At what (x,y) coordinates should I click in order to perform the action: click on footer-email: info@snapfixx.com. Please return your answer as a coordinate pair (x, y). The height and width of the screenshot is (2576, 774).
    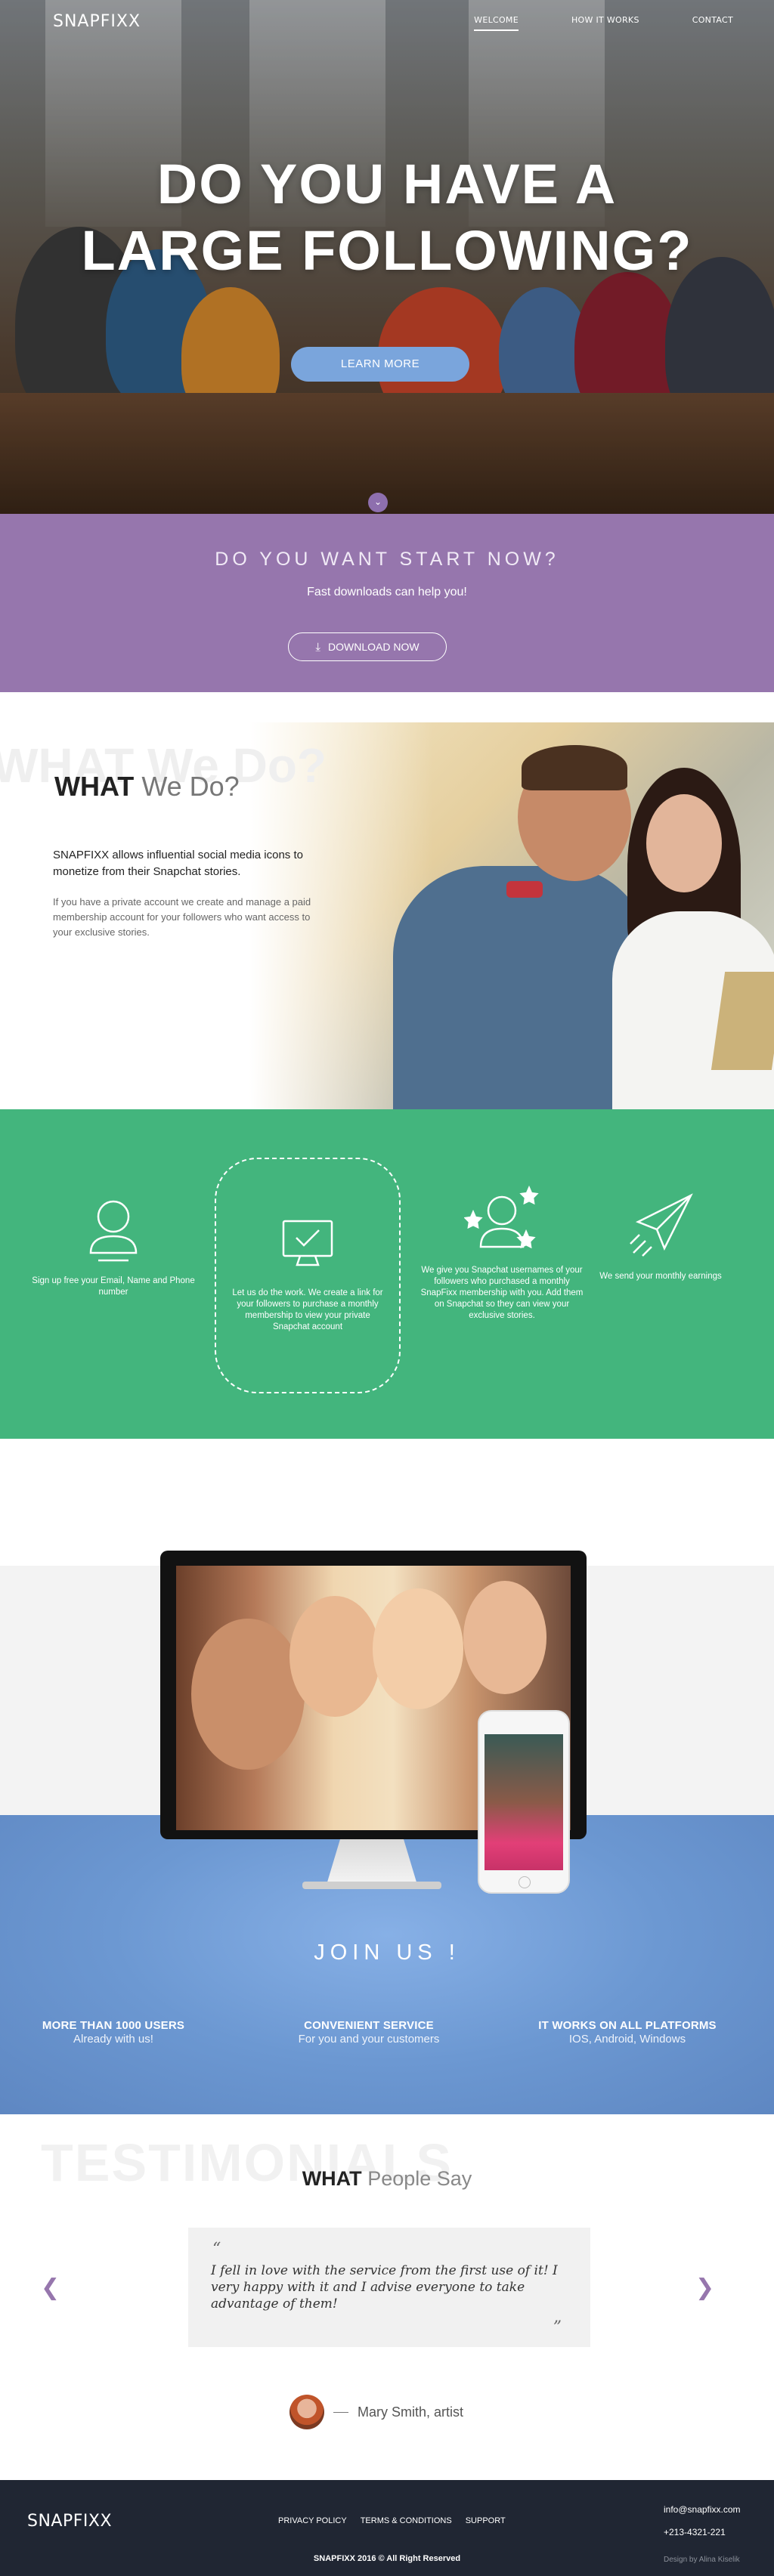
    Looking at the image, I should click on (702, 2509).